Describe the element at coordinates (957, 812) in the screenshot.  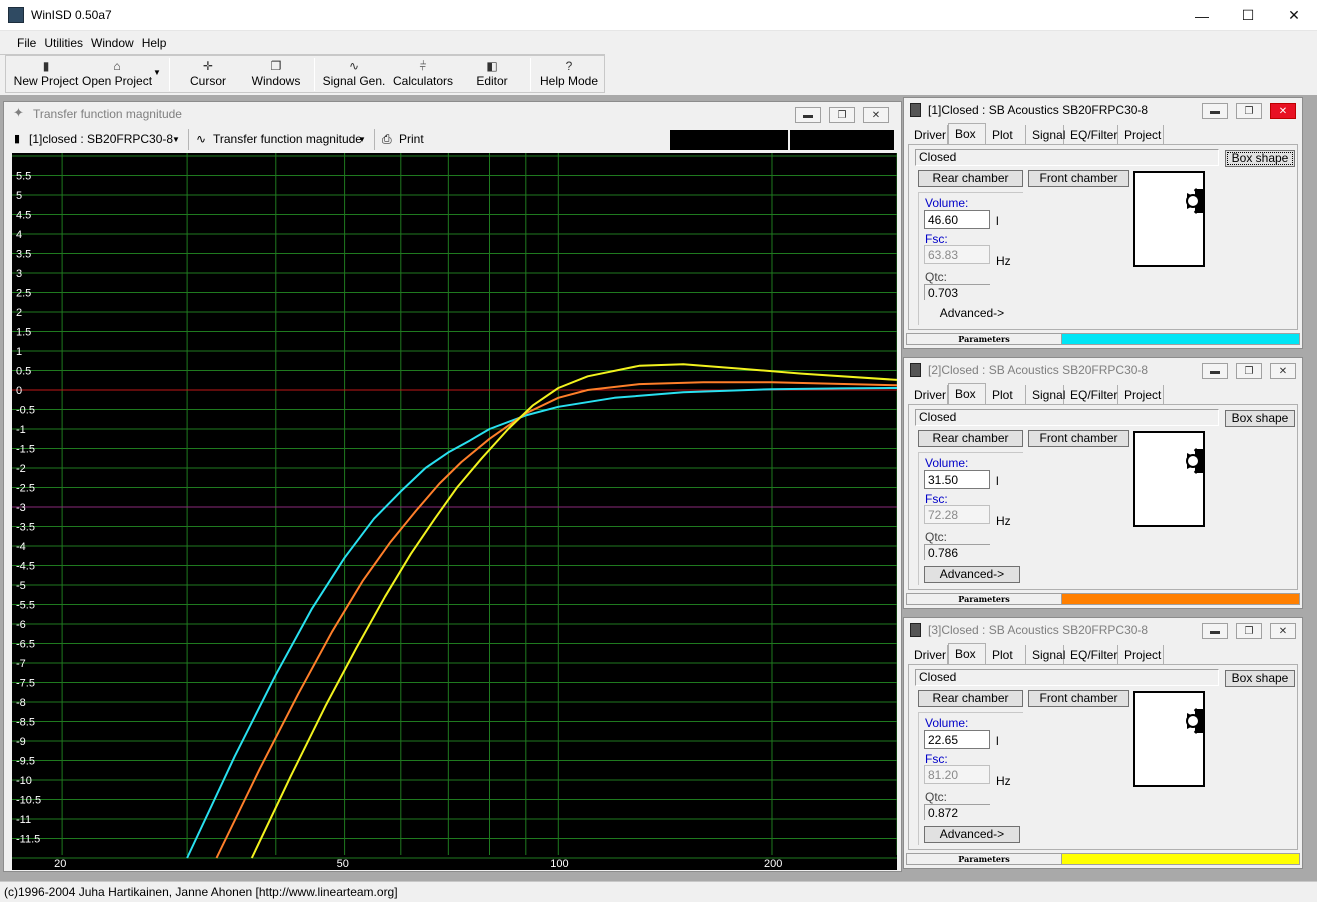
I see `qtc-value: 0.872` at that location.